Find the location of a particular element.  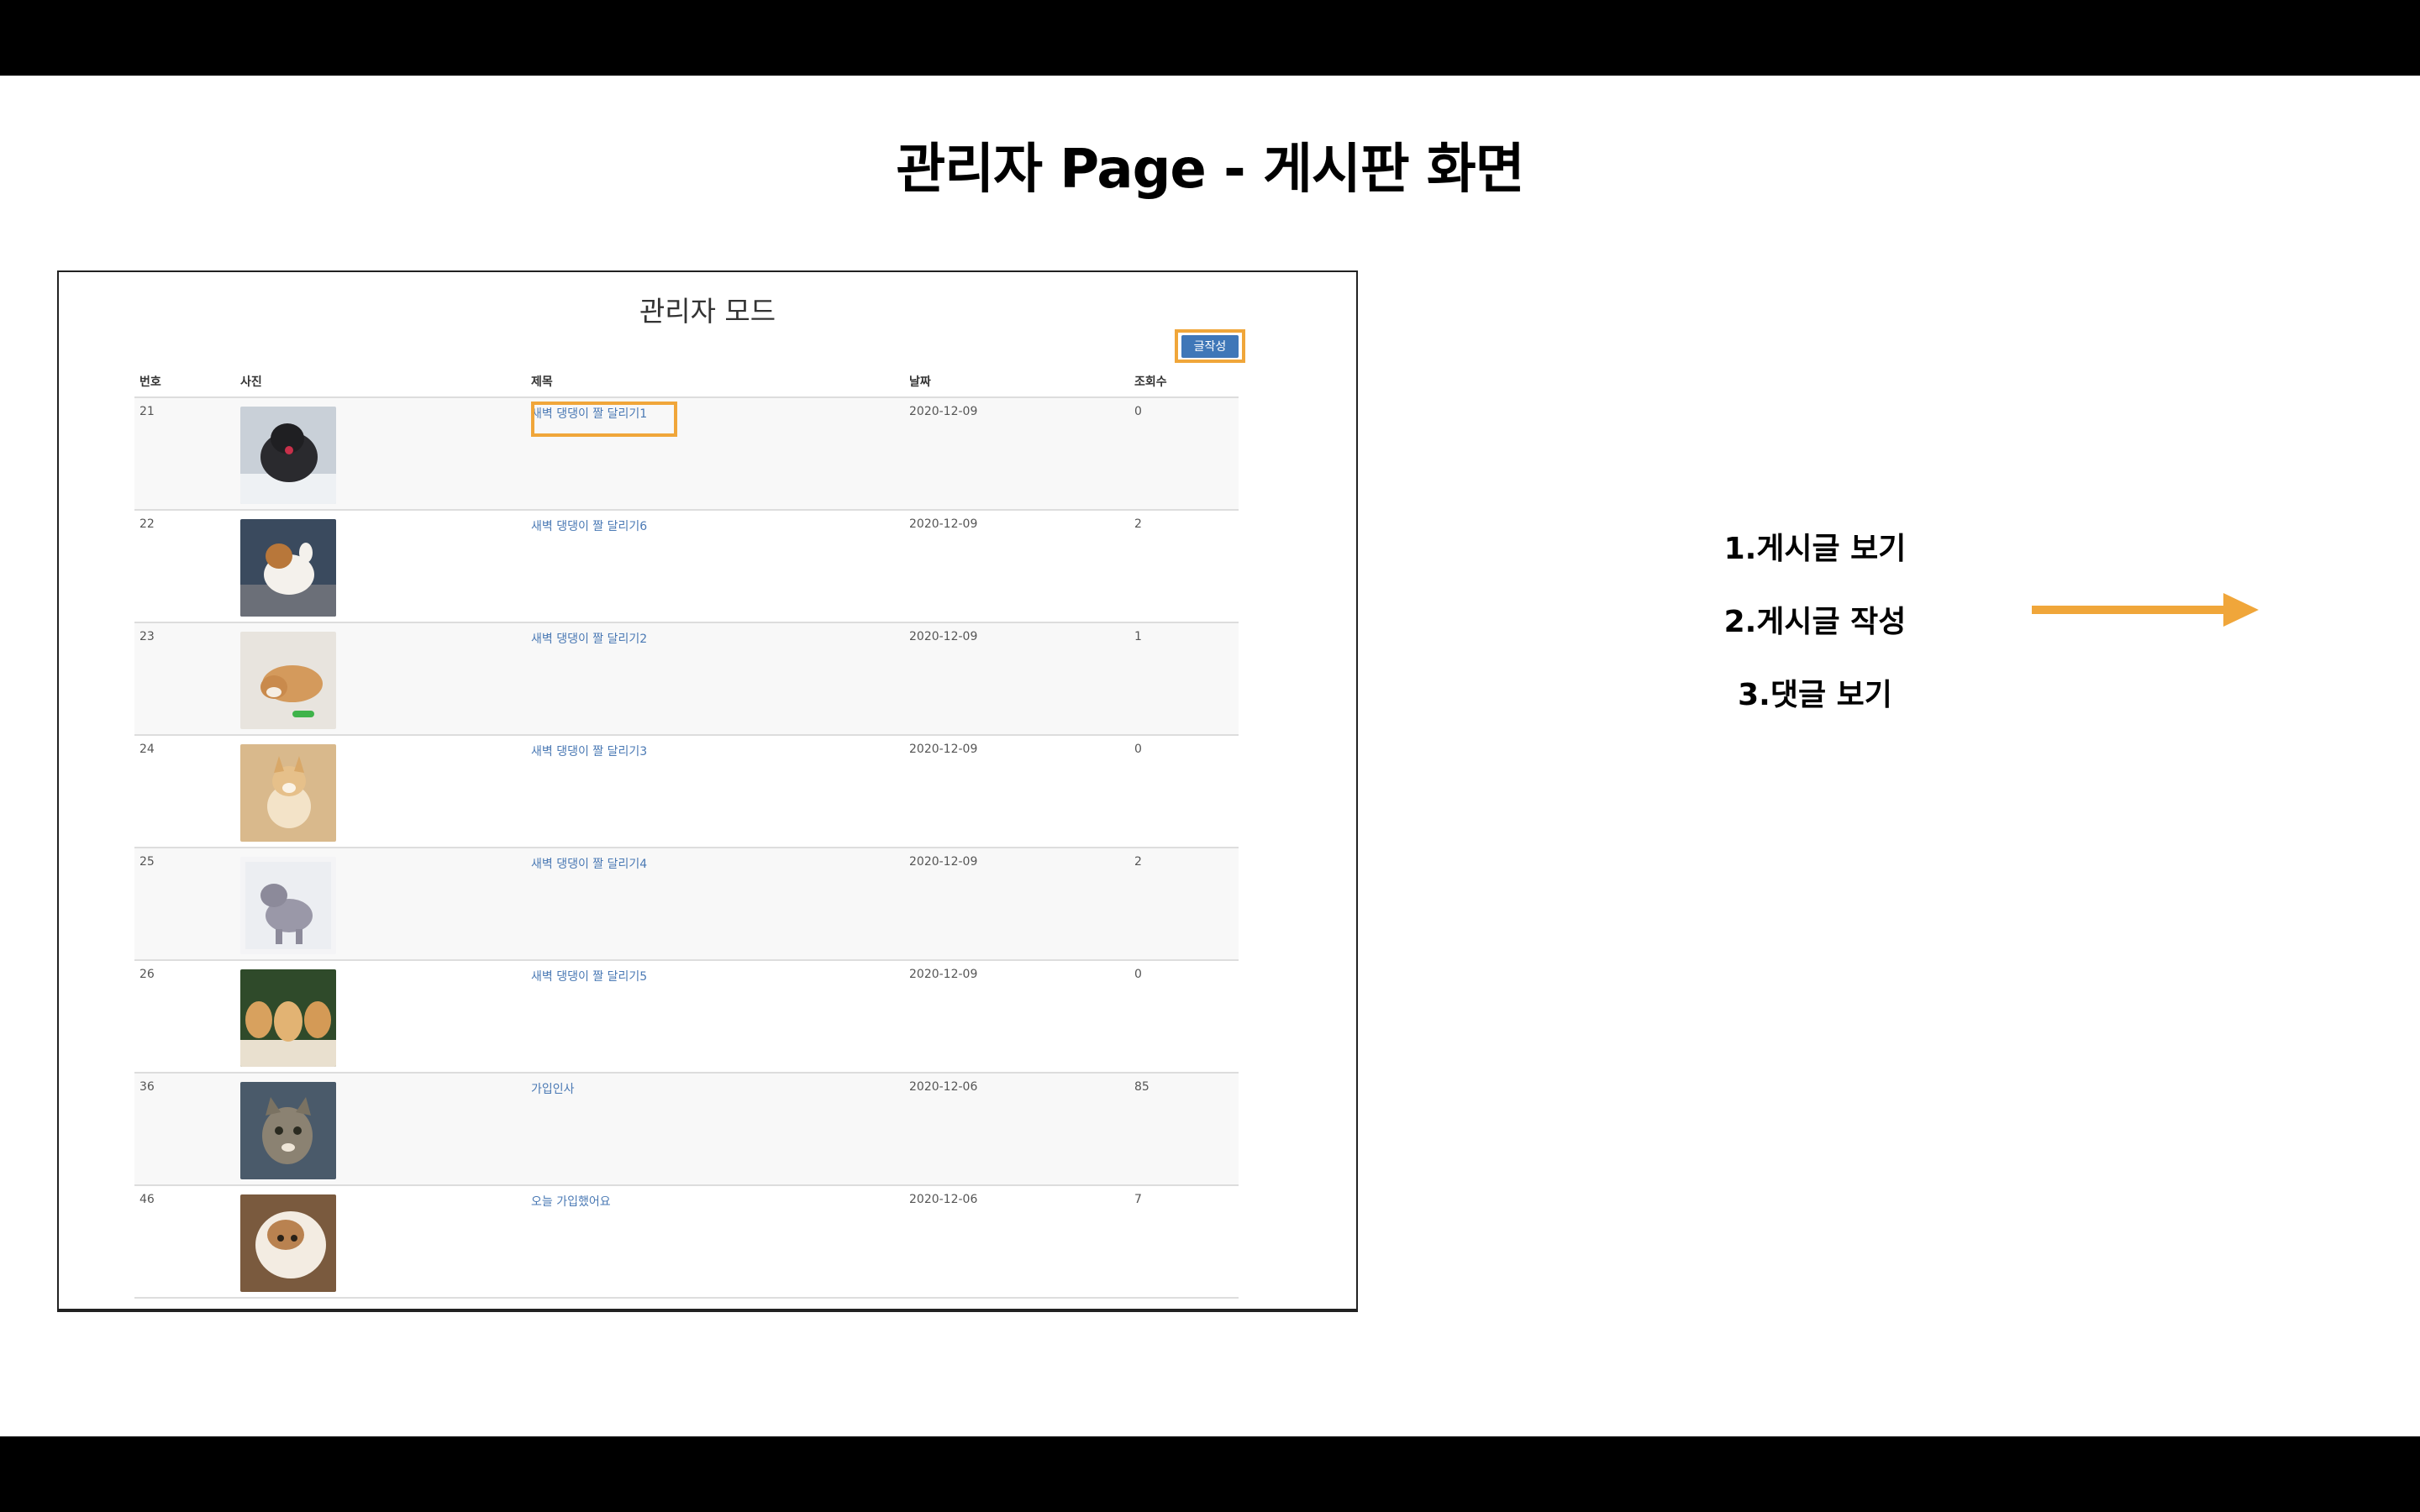

annotation-view-post: 1.게시글 보기 is located at coordinates (1815, 549).